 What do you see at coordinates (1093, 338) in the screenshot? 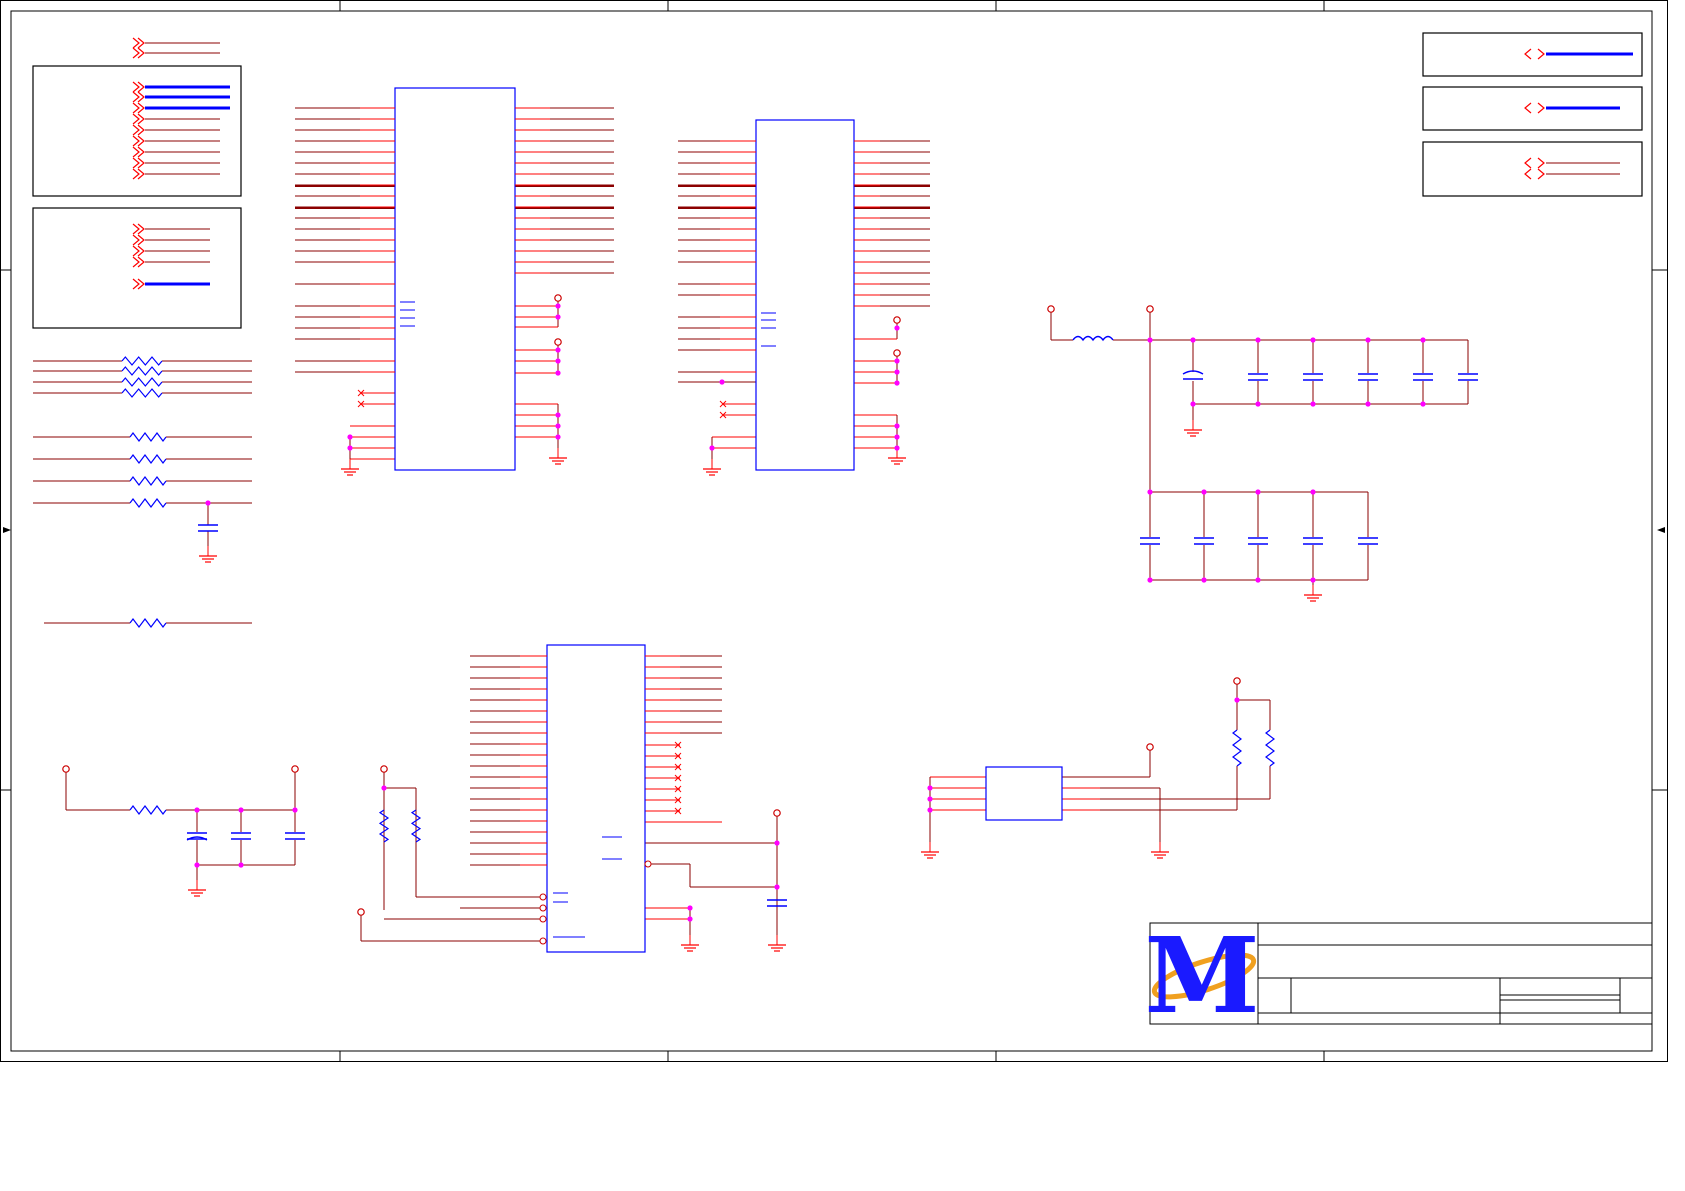
I see `inductor-coil-icon` at bounding box center [1093, 338].